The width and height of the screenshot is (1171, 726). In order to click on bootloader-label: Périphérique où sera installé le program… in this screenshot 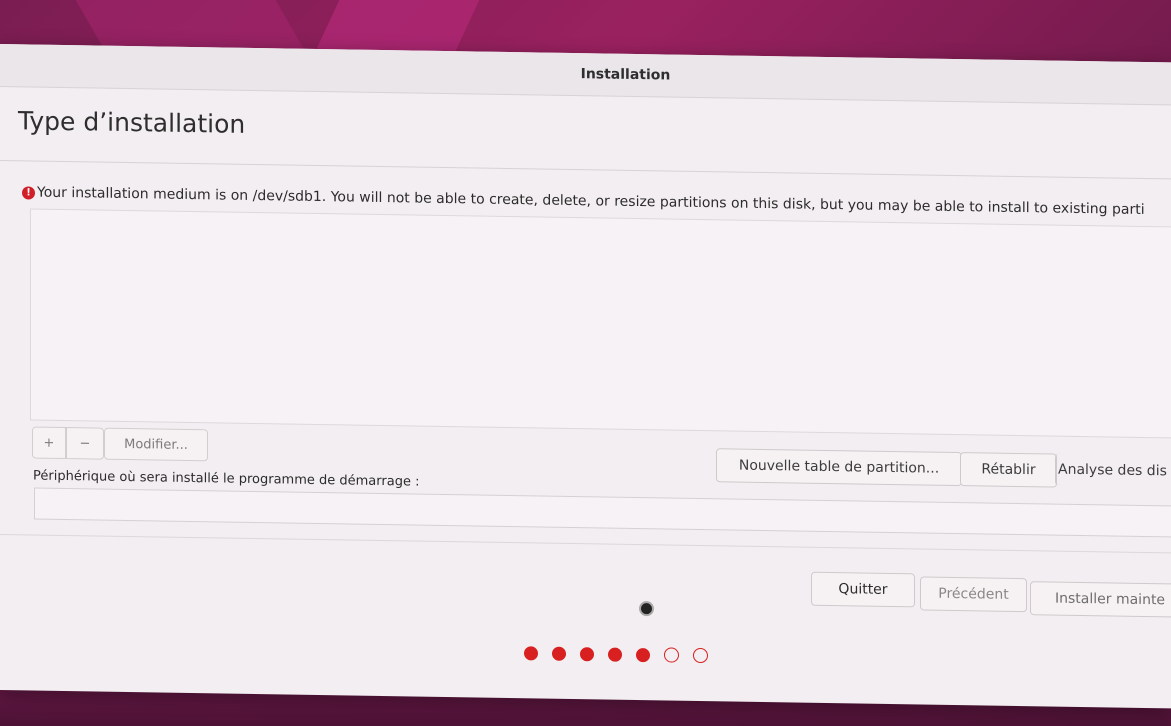, I will do `click(226, 479)`.